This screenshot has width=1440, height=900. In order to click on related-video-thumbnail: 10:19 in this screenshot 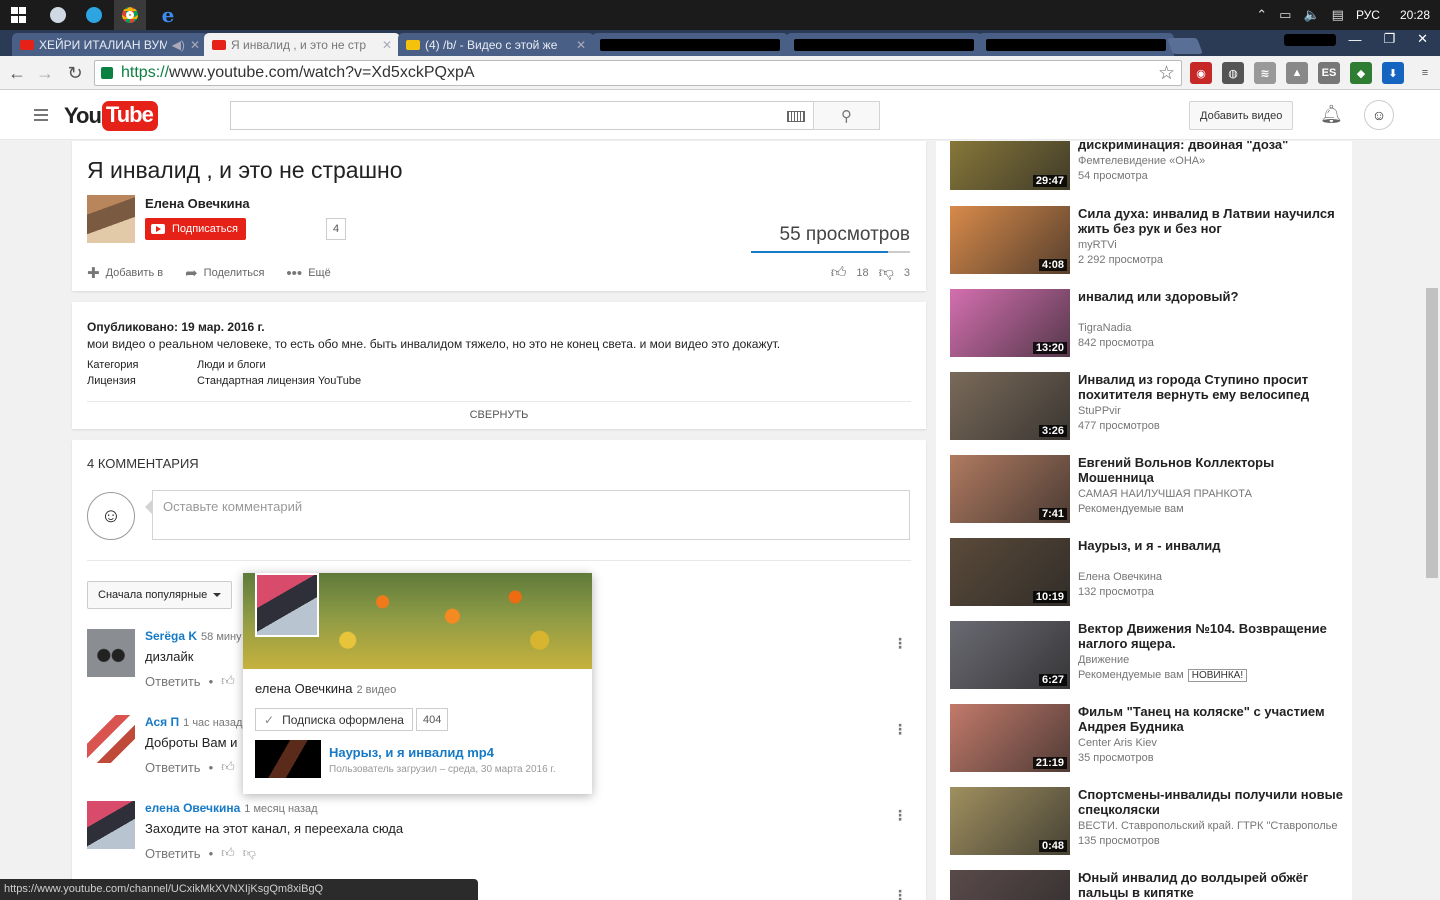, I will do `click(1010, 572)`.